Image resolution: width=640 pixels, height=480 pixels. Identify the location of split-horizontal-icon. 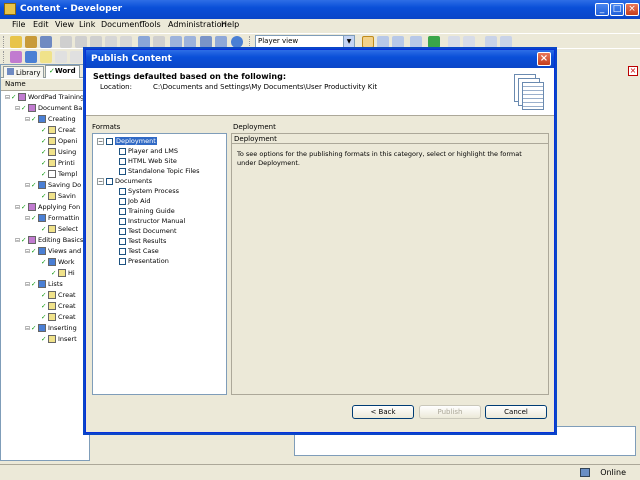
(383, 42).